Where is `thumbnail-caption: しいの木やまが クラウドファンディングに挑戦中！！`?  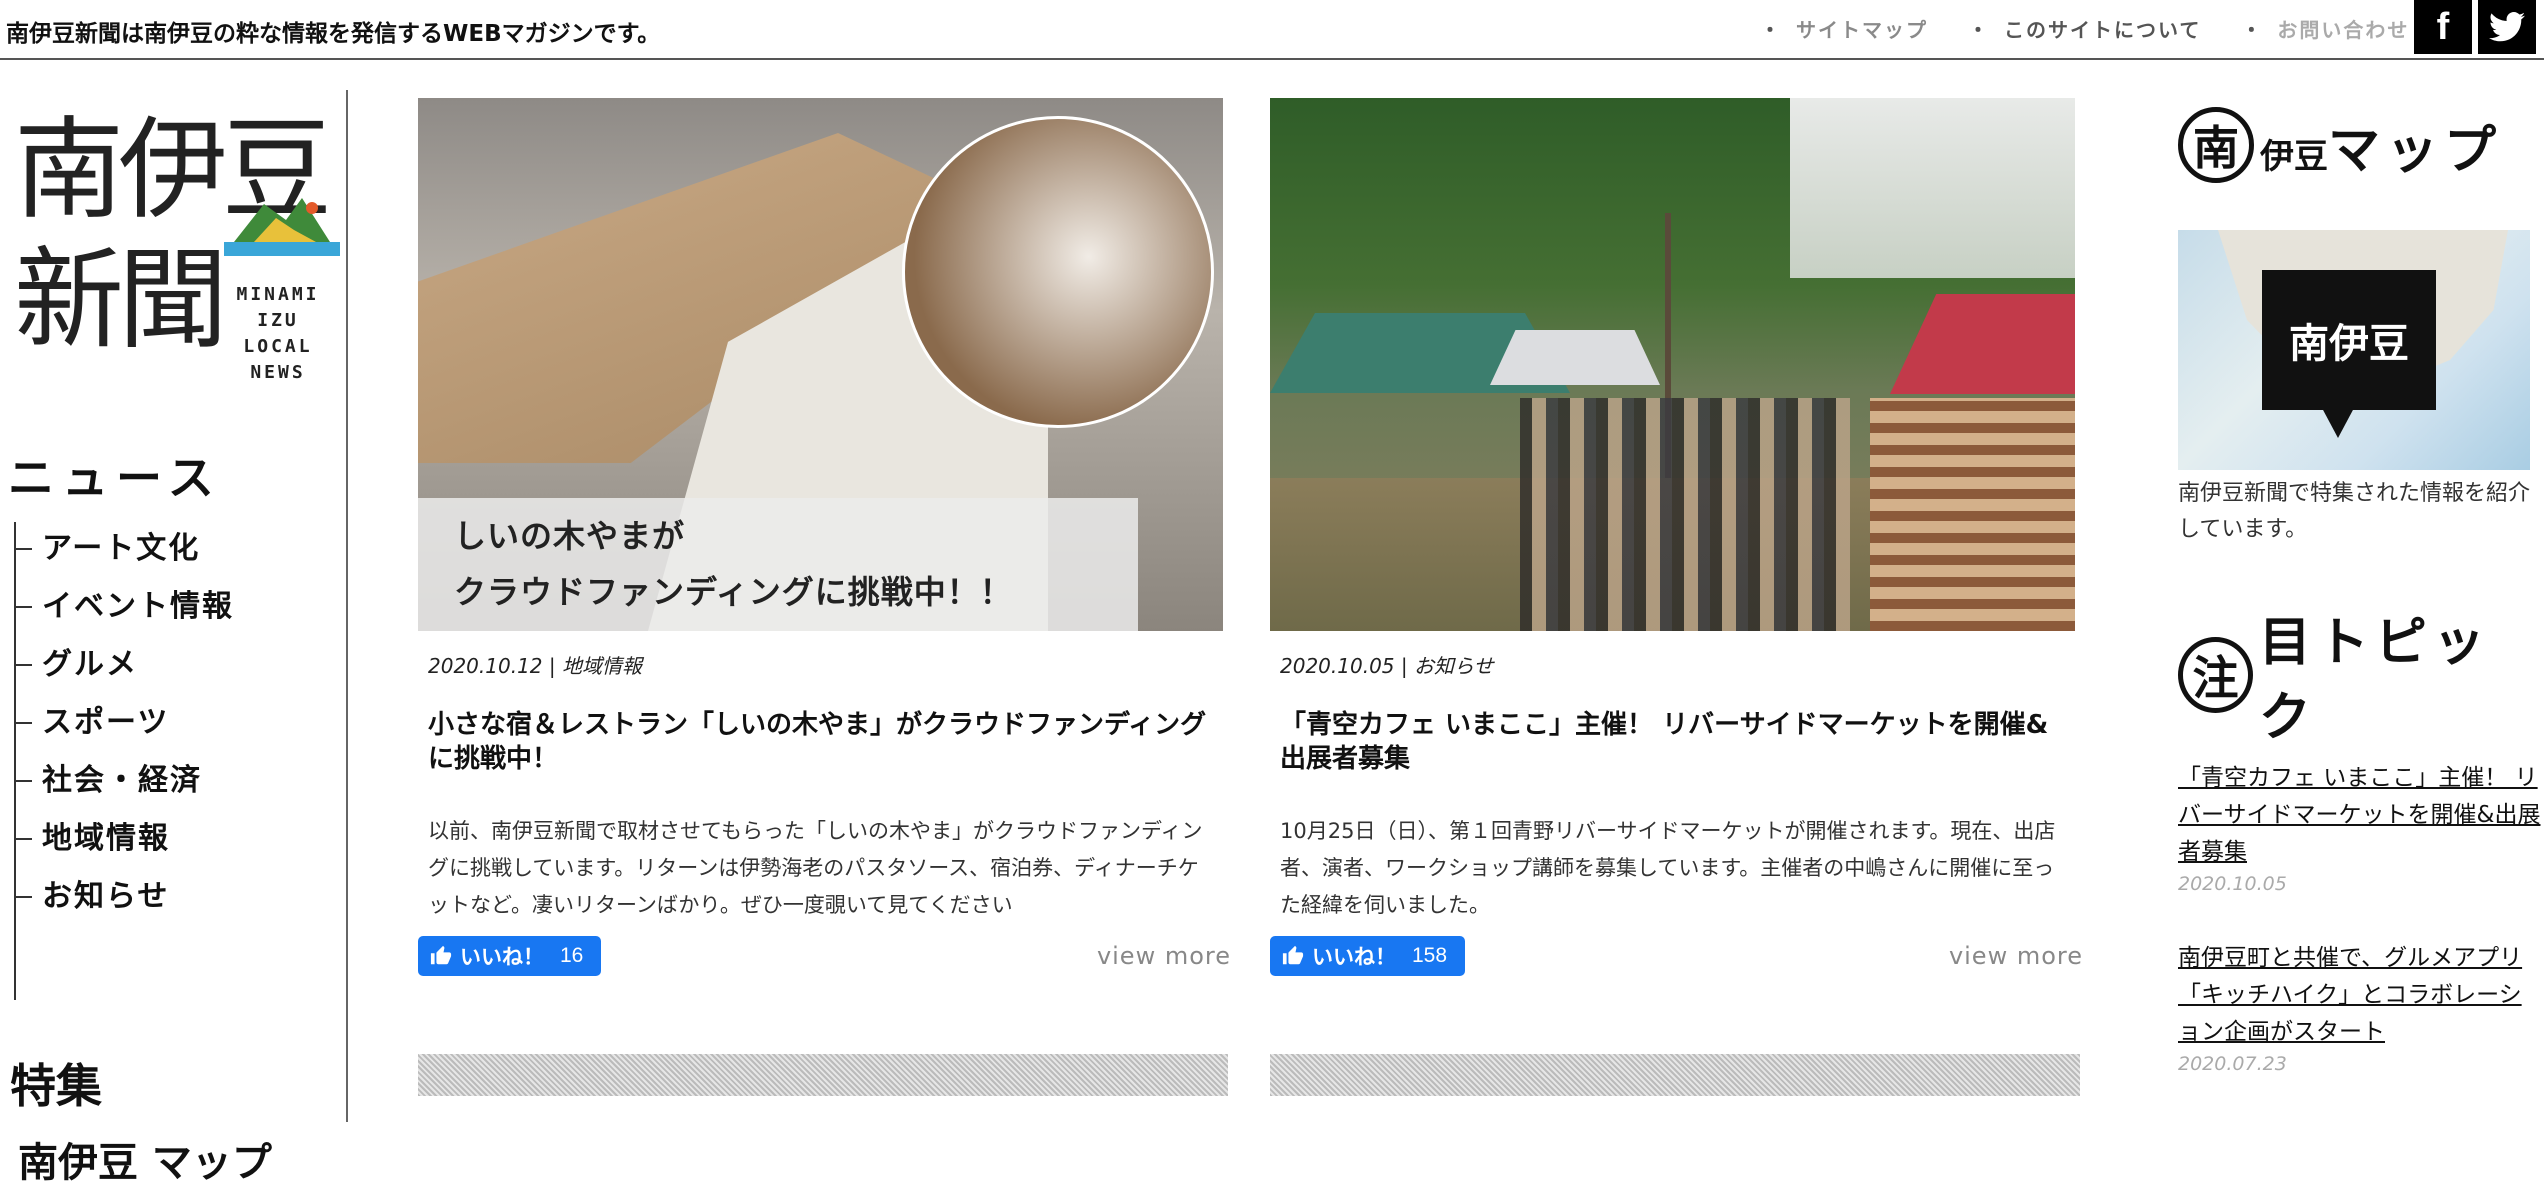
thumbnail-caption: しいの木やまが クラウドファンディングに挑戦中！！ is located at coordinates (733, 564).